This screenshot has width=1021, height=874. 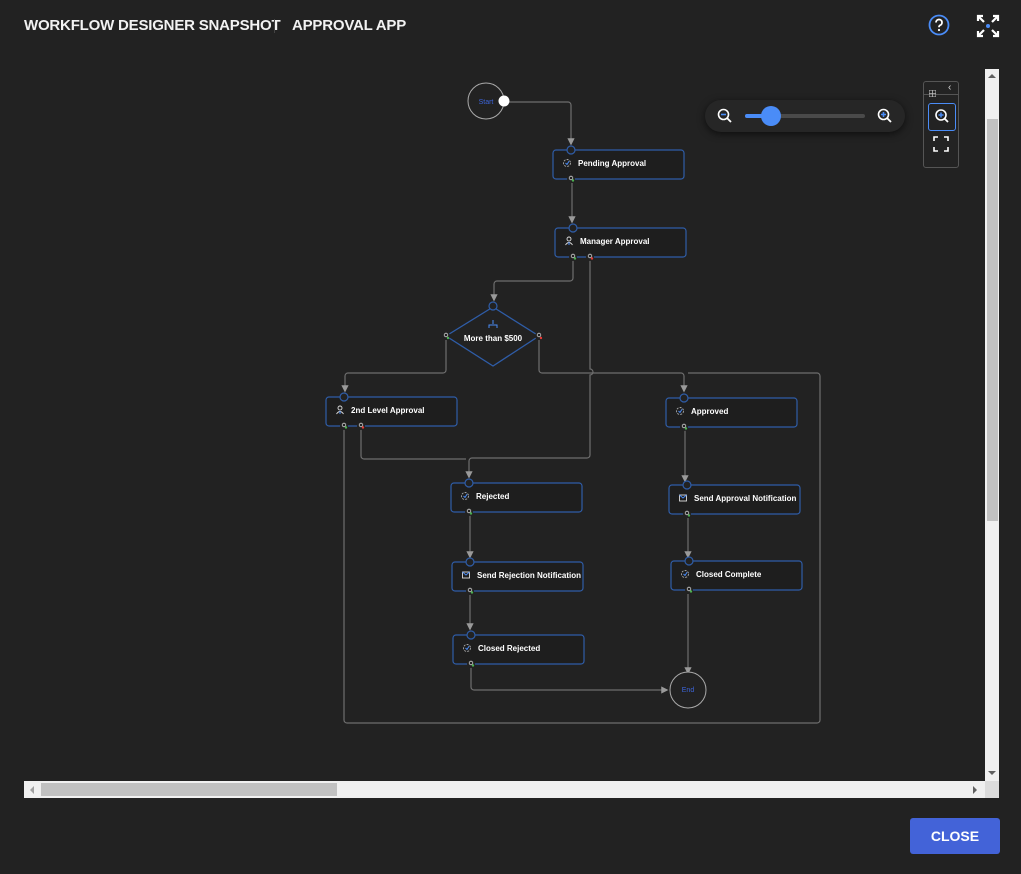 I want to click on node-label: 2nd Level Approval, so click(x=388, y=410).